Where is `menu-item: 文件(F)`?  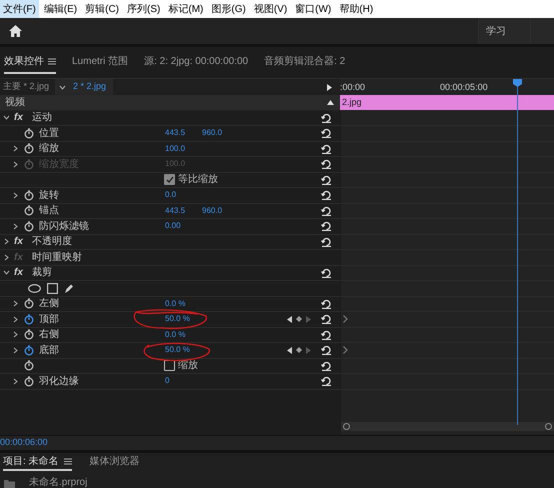
menu-item: 文件(F) is located at coordinates (19, 9).